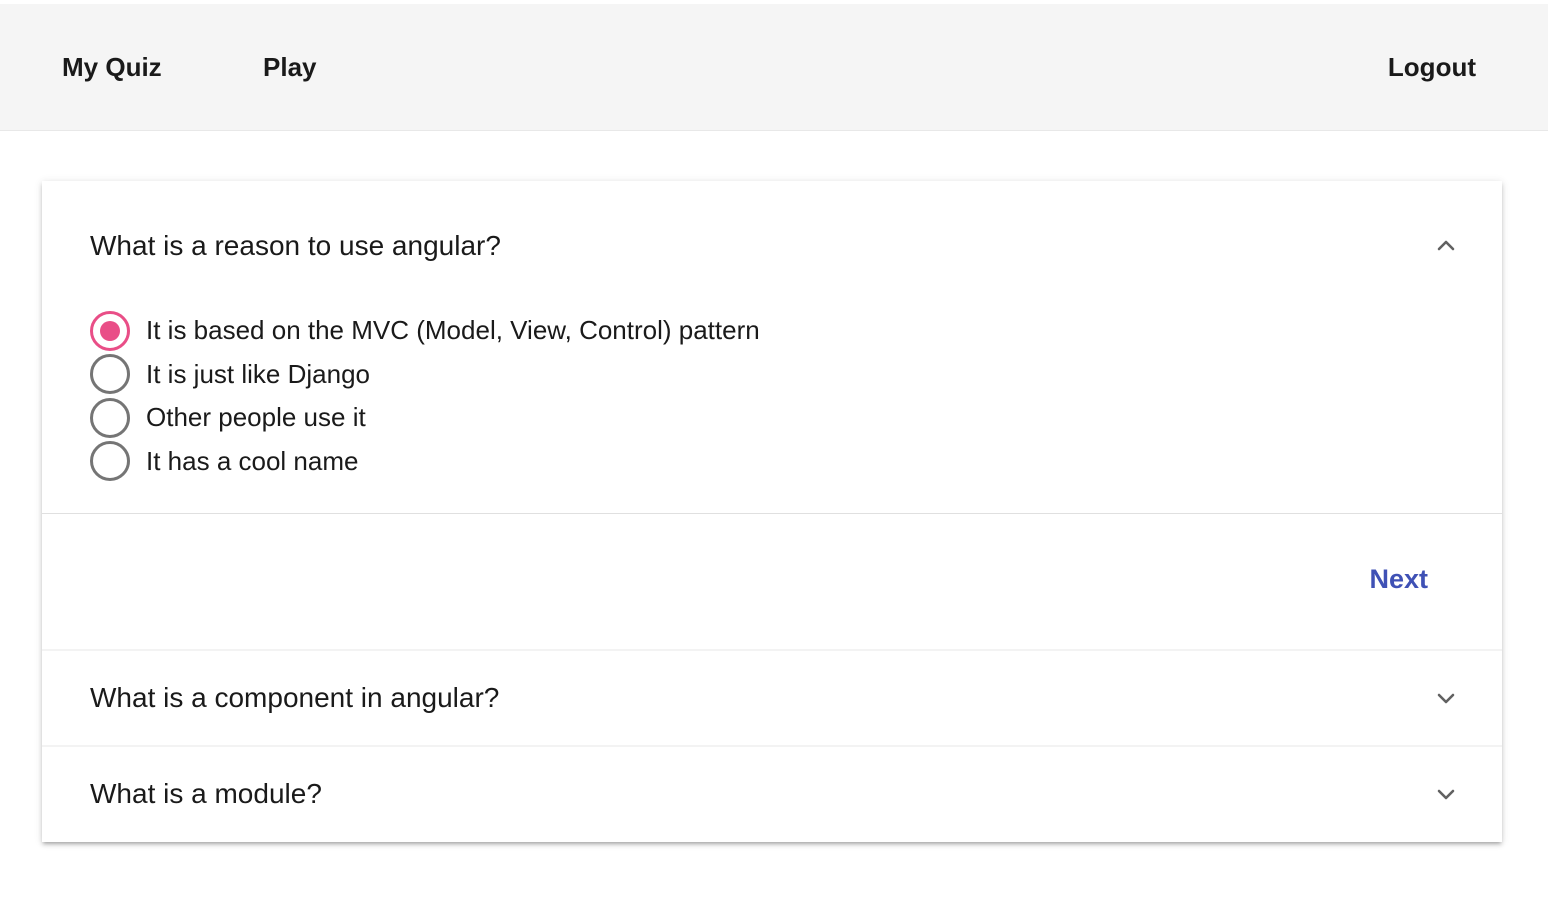 This screenshot has width=1548, height=898. I want to click on chevron-up-icon, so click(1446, 246).